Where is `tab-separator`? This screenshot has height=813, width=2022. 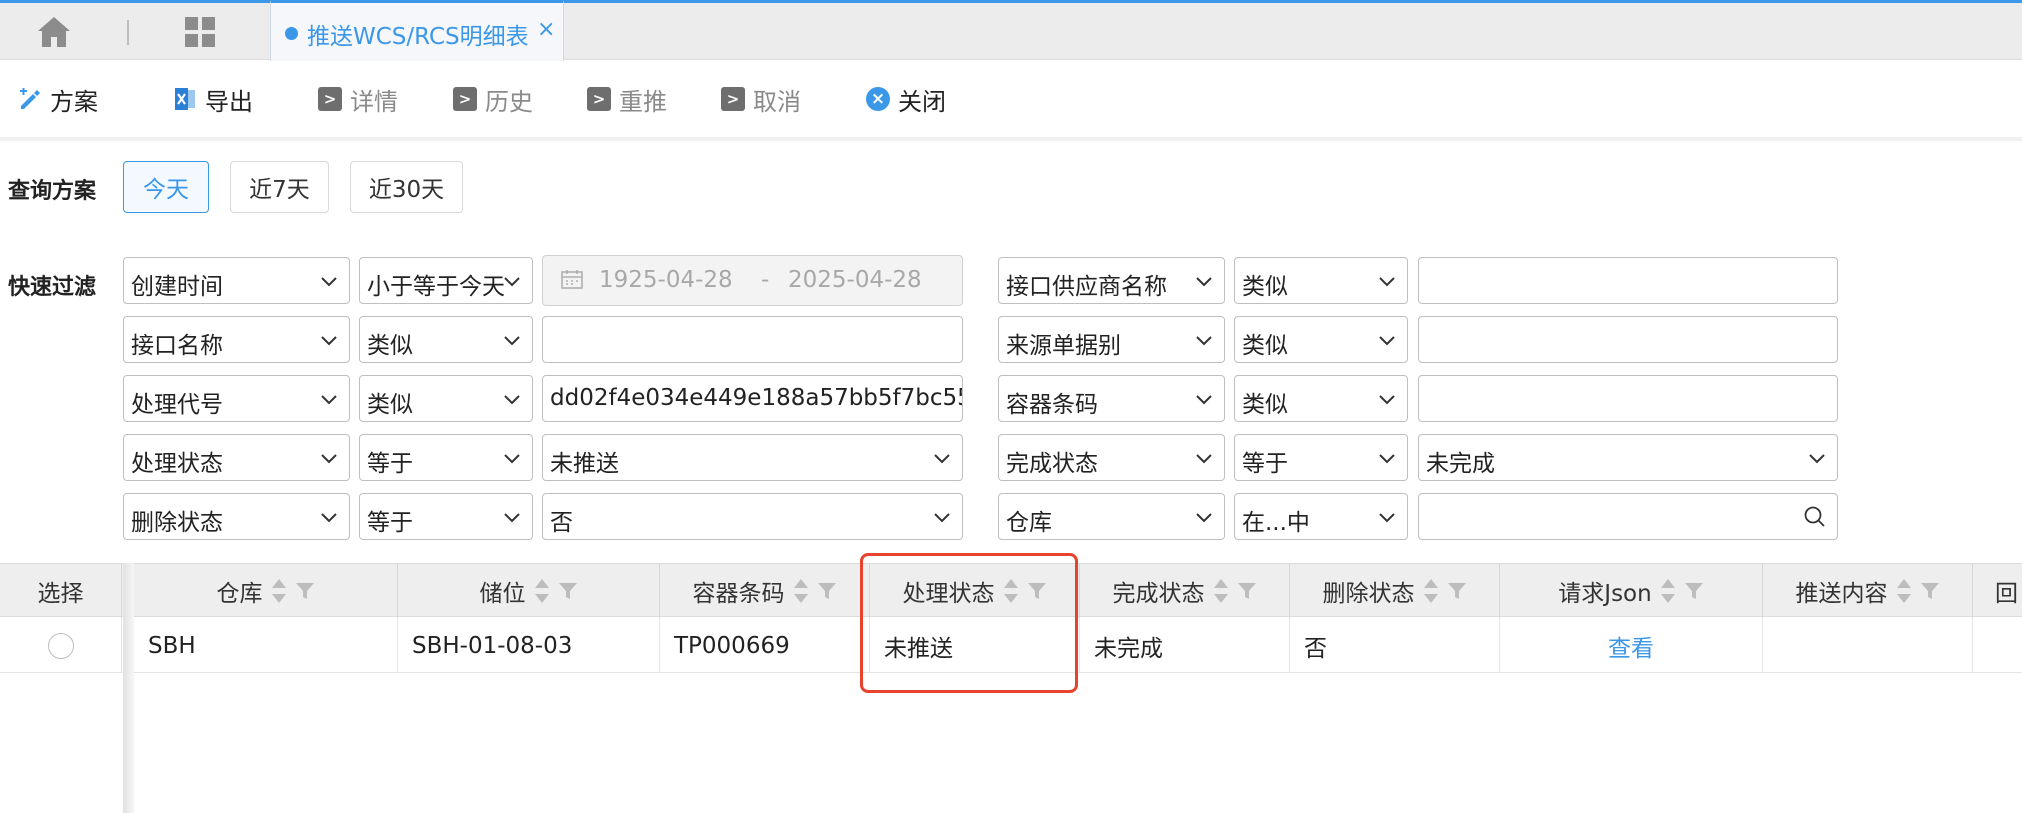
tab-separator is located at coordinates (128, 32).